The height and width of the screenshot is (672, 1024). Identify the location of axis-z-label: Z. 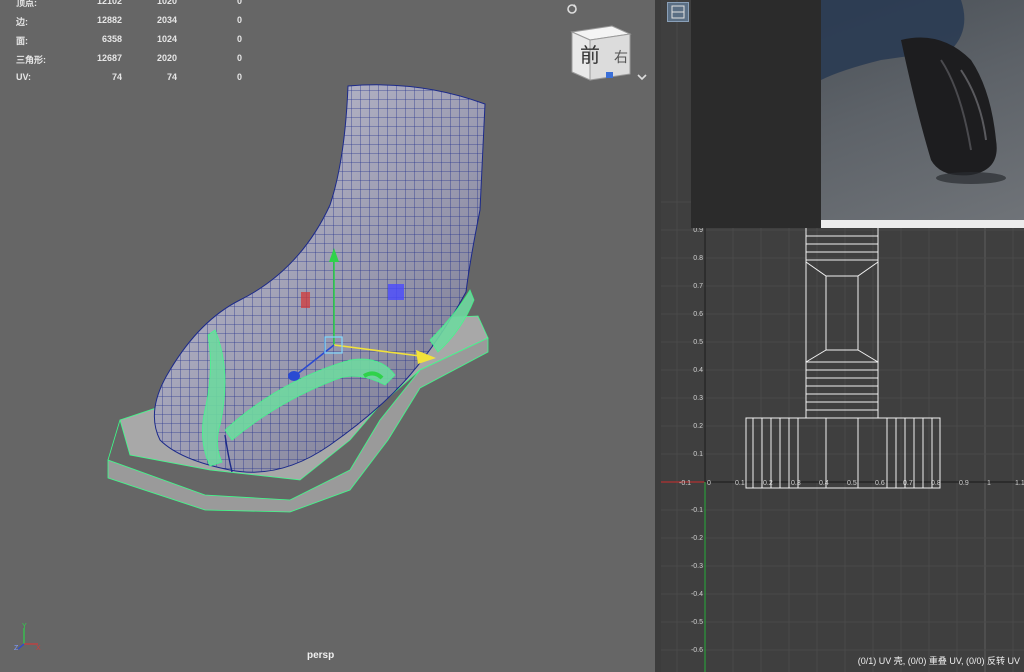
(16, 648).